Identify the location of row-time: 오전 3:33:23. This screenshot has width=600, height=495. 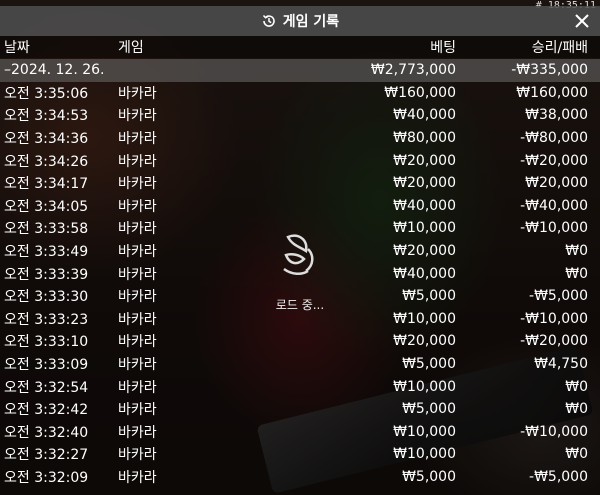
(46, 319).